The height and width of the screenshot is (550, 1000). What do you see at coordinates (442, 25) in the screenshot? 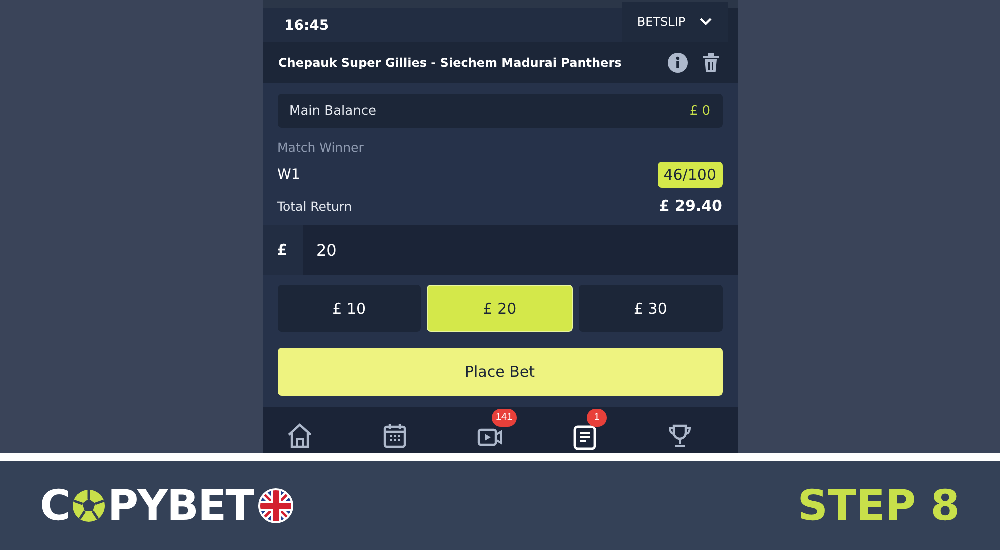
I see `match-time: 16:45` at bounding box center [442, 25].